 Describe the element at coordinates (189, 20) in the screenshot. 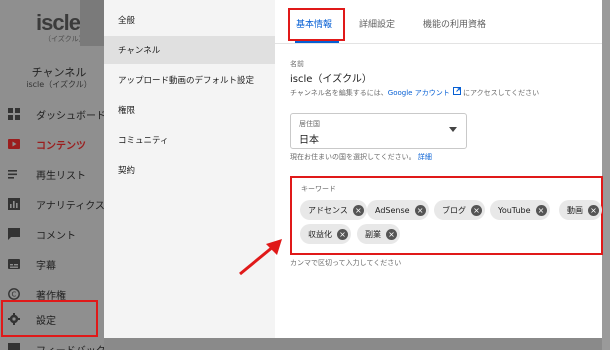

I see `settings-nav-general: 全般` at that location.